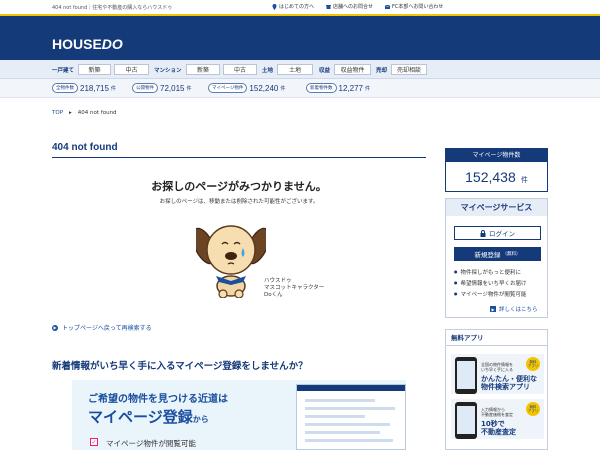 This screenshot has height=450, width=600. Describe the element at coordinates (321, 88) in the screenshot. I see `stat-label: 新着物件数` at that location.